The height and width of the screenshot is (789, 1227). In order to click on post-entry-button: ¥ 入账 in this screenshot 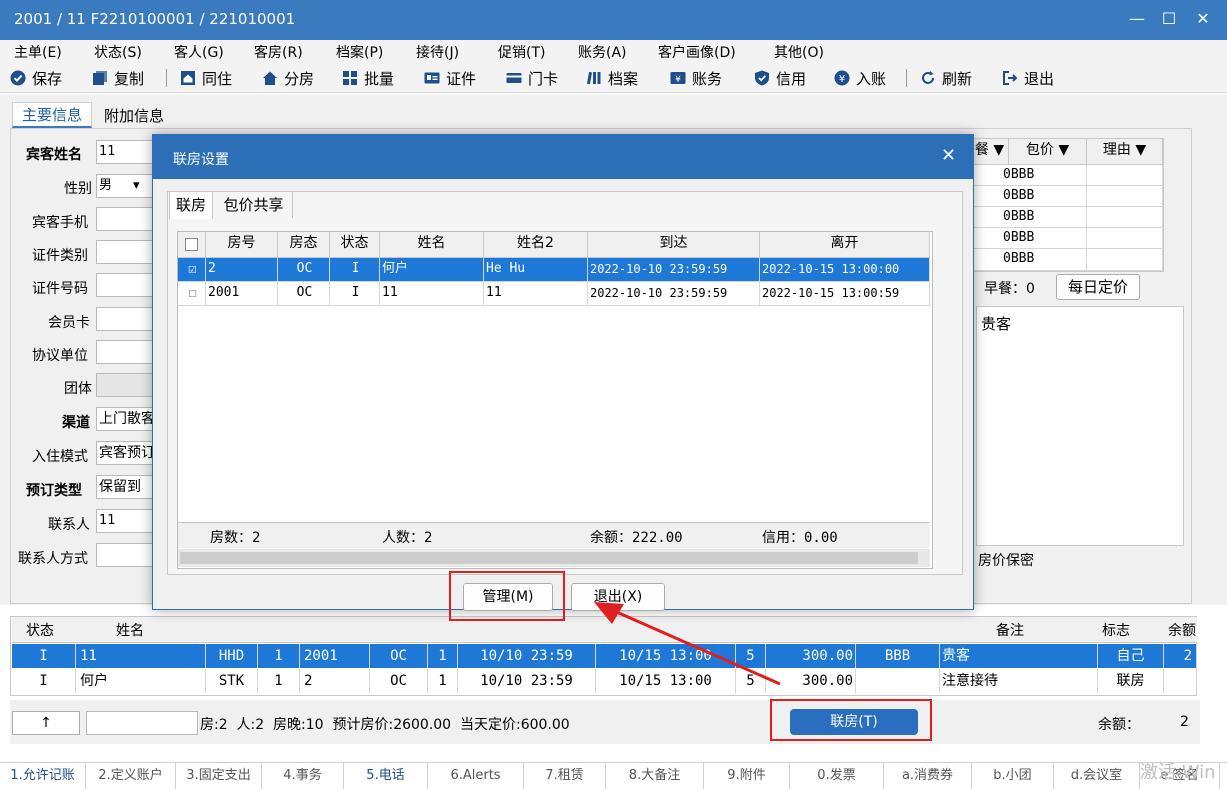, I will do `click(860, 78)`.